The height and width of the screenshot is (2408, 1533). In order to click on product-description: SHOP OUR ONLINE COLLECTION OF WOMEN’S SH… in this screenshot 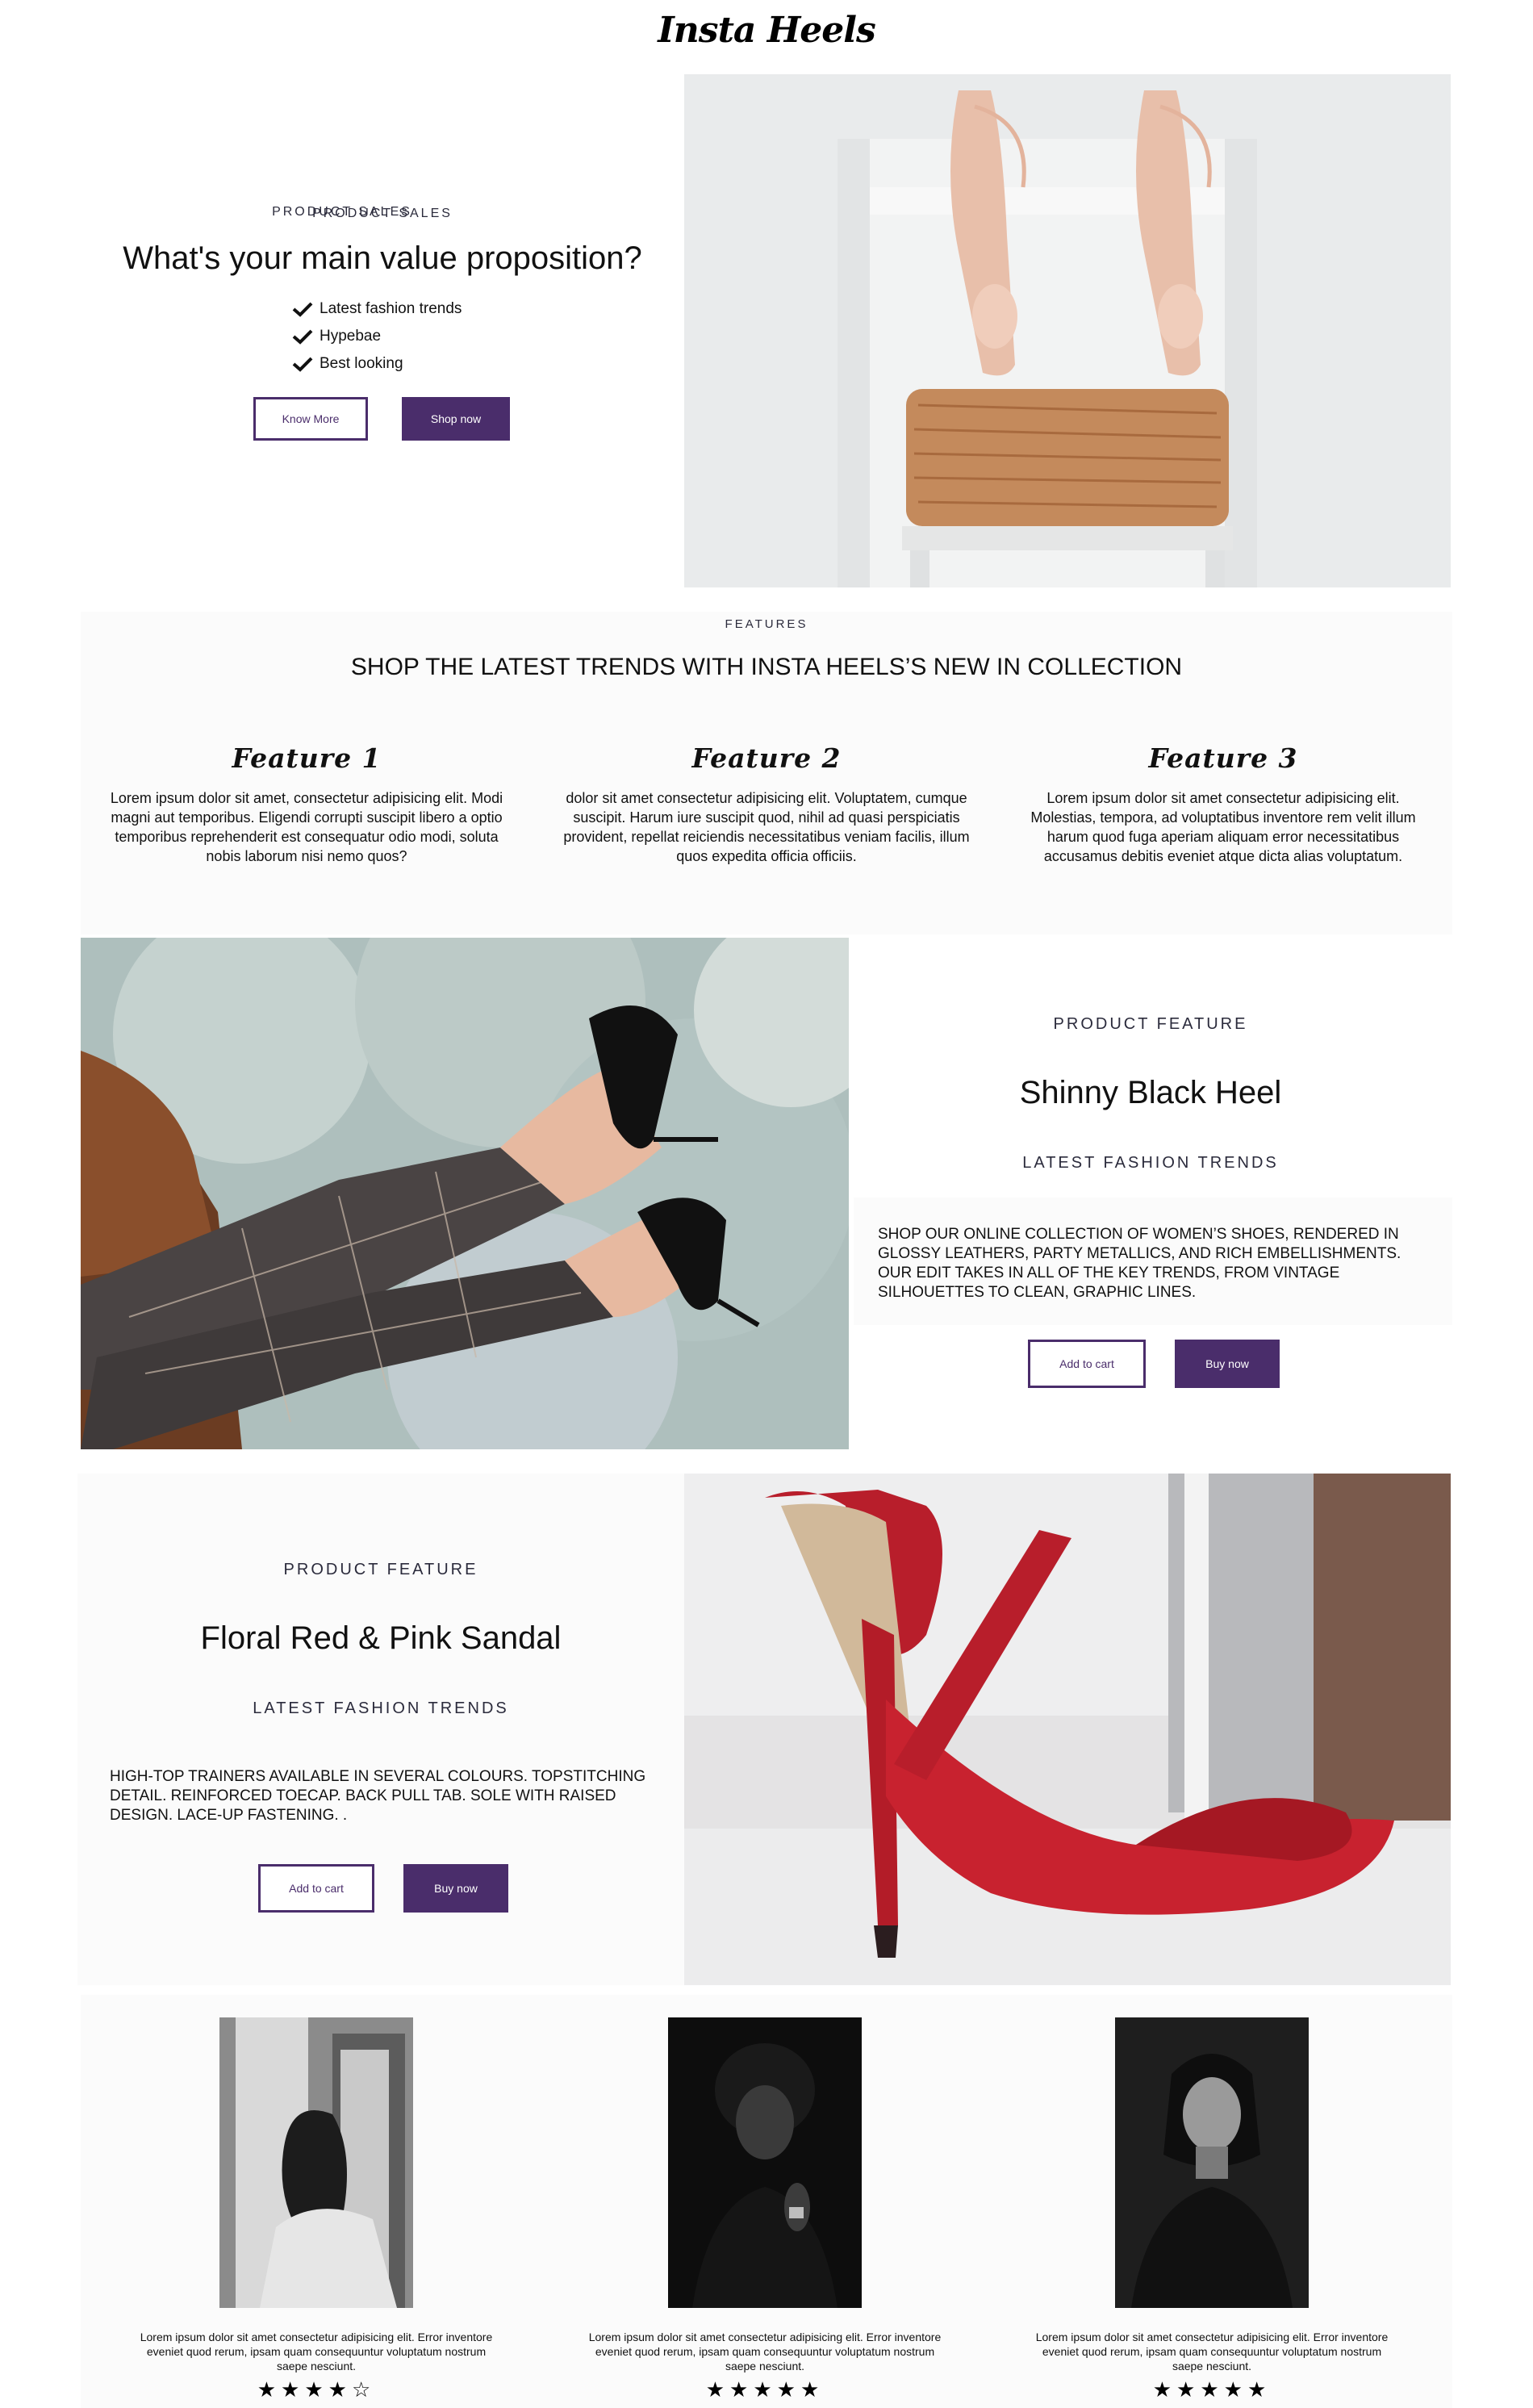, I will do `click(1139, 1263)`.